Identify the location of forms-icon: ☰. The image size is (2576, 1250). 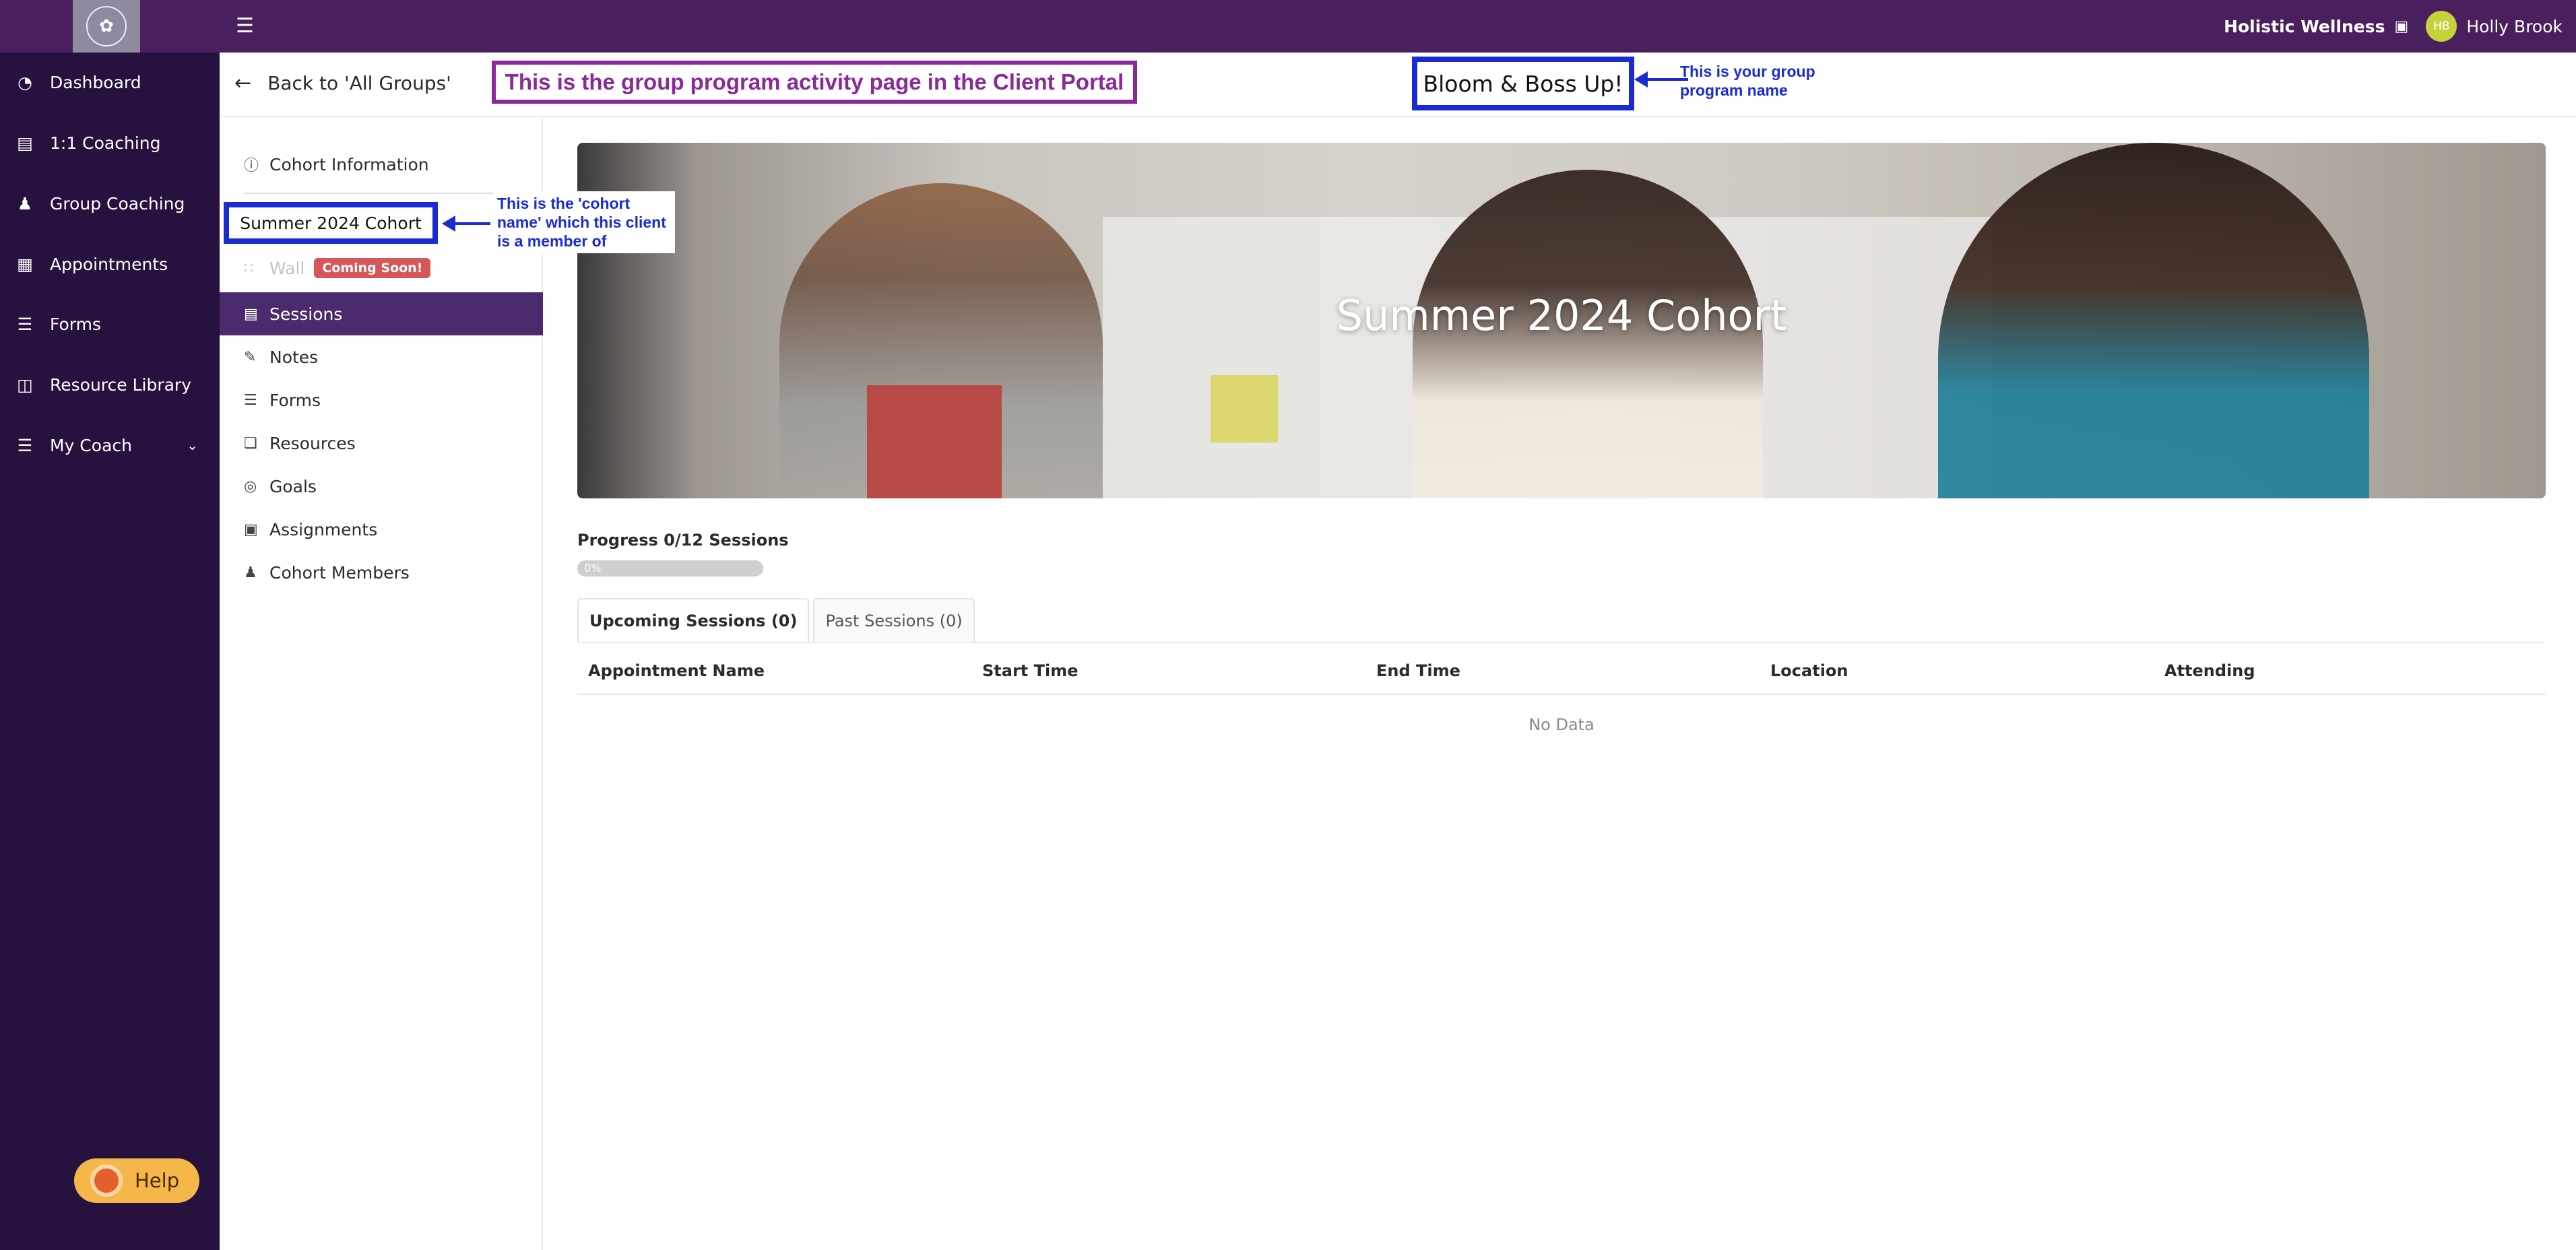
(251, 400).